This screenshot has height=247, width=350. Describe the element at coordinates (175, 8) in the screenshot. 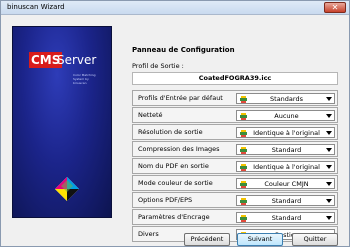

I see `title-bar: binuscan Wizard ✕` at that location.